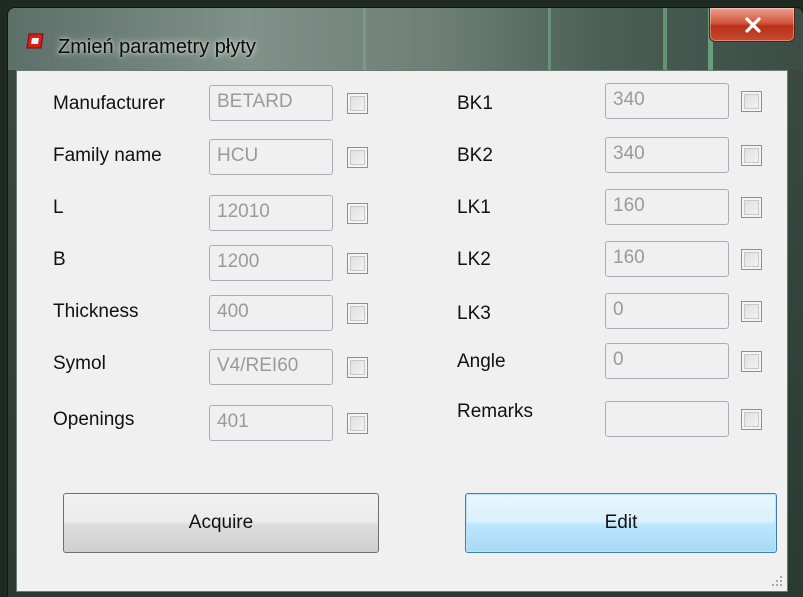 The width and height of the screenshot is (803, 597). I want to click on thickness-field: 400, so click(271, 313).